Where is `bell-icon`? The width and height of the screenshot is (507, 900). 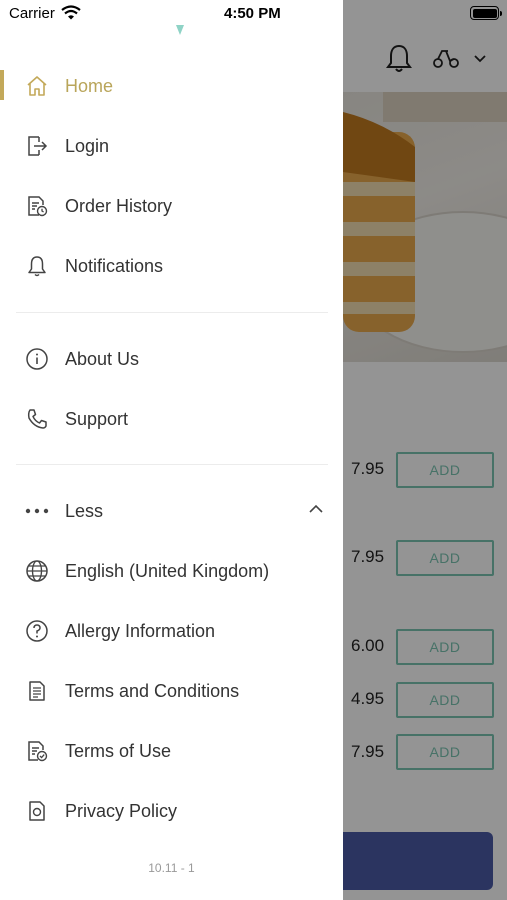 bell-icon is located at coordinates (37, 266).